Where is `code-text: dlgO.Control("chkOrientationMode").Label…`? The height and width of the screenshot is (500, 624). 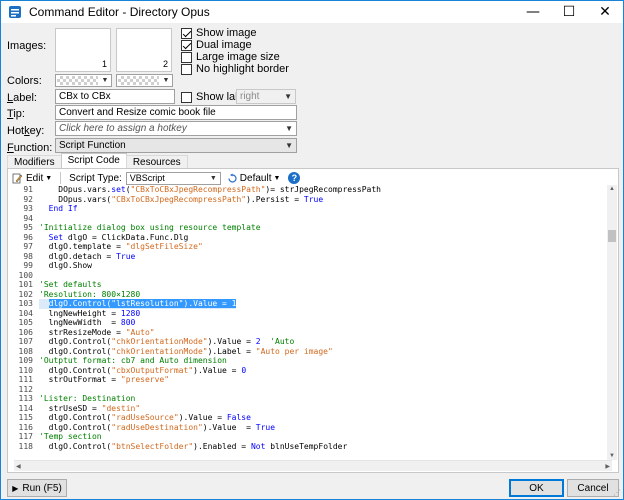
code-text: dlgO.Control("chkOrientationMode").Label… is located at coordinates (186, 352).